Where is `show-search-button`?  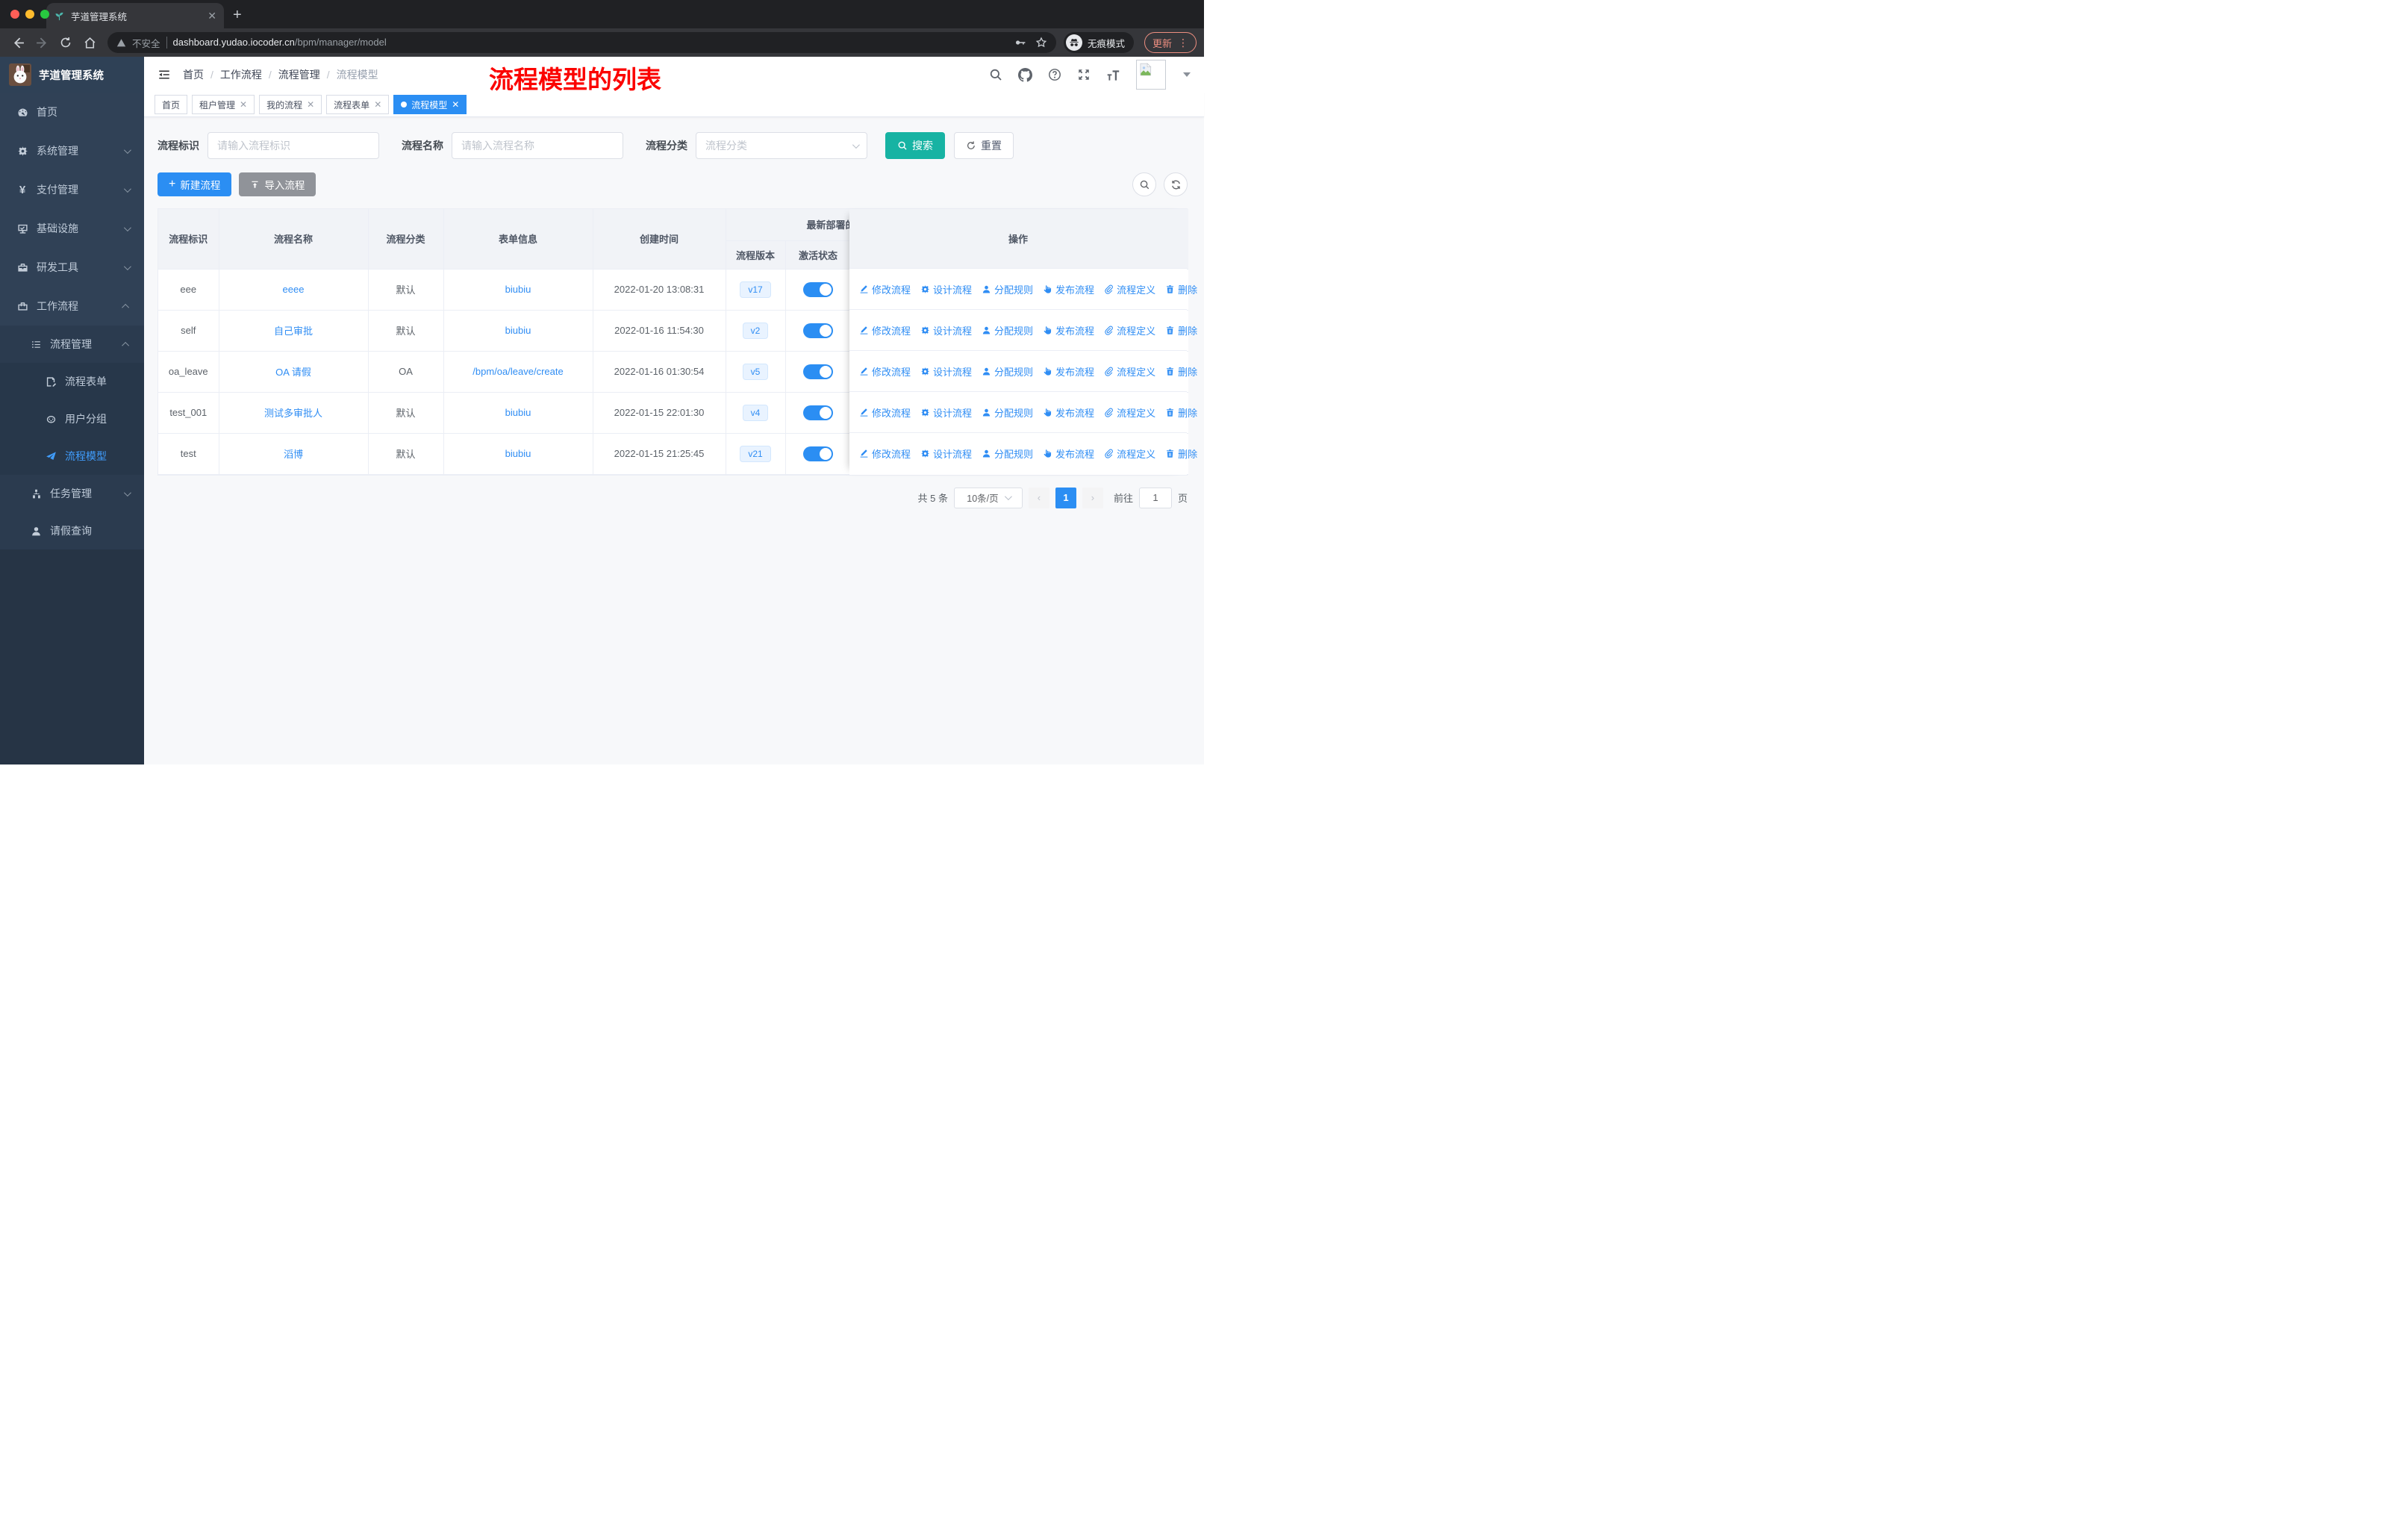 show-search-button is located at coordinates (1144, 184).